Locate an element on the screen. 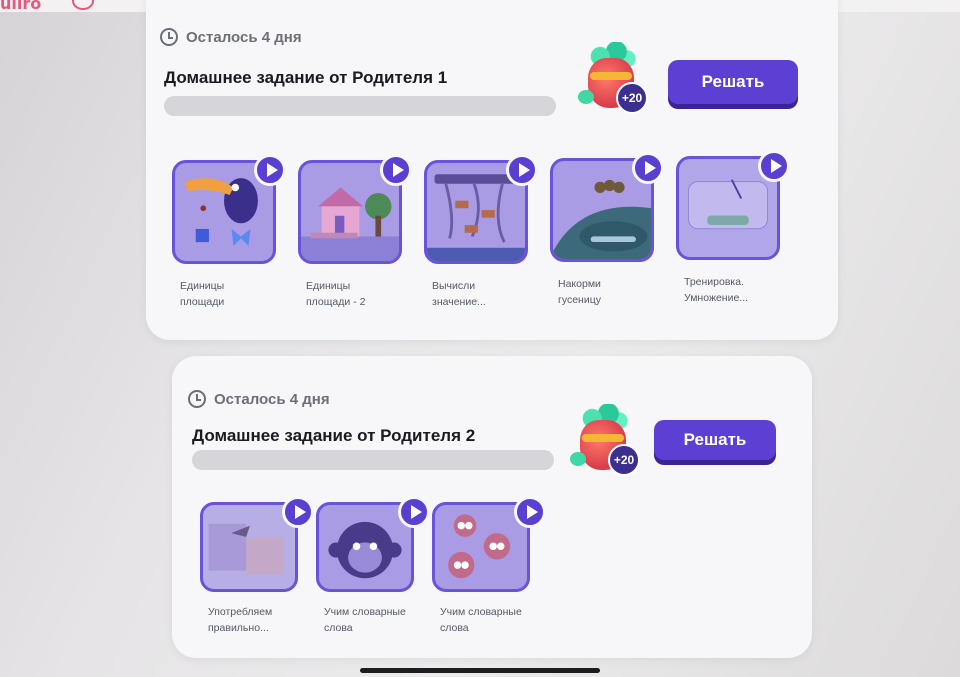  task-tile: Единицы площади - 2 is located at coordinates (355, 232).